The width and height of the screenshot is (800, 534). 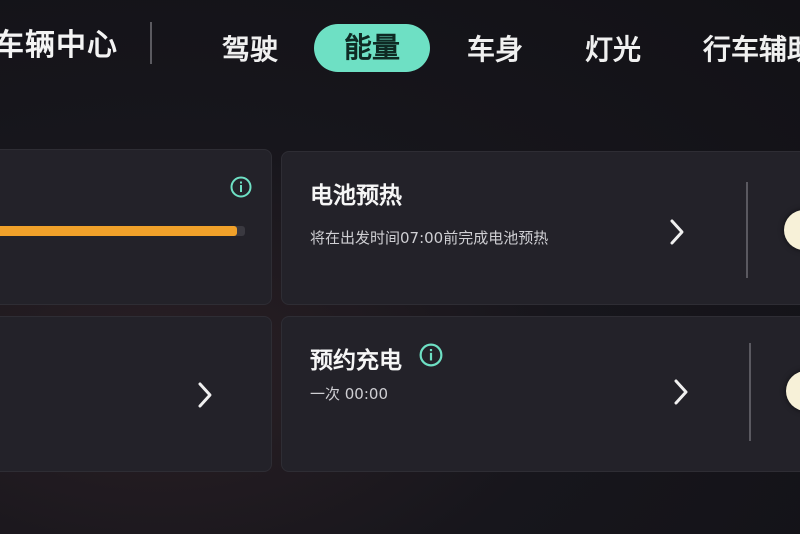 What do you see at coordinates (59, 45) in the screenshot?
I see `page-title: 车辆中心` at bounding box center [59, 45].